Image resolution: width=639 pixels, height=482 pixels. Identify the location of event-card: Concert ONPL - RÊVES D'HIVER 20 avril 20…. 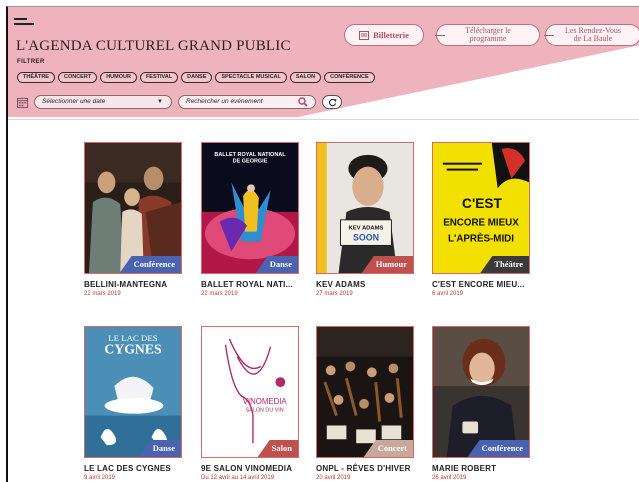
(366, 403).